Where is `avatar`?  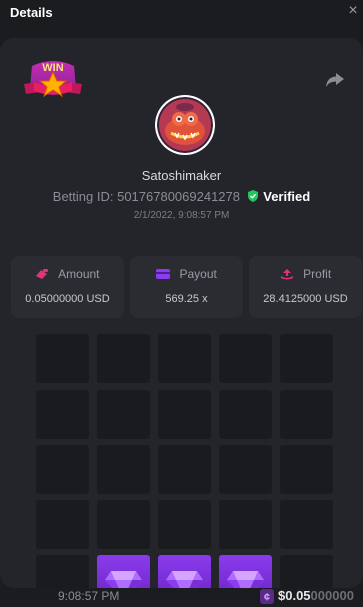 avatar is located at coordinates (185, 125).